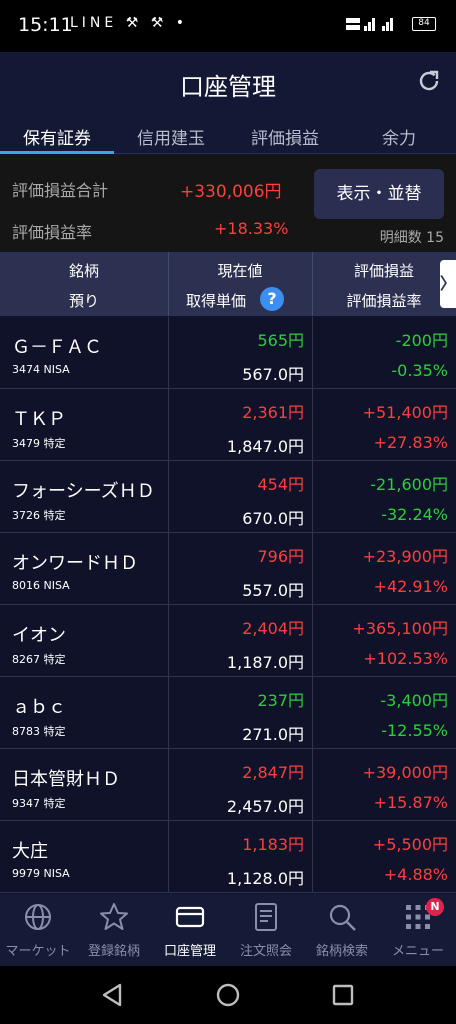 The image size is (456, 1024). Describe the element at coordinates (400, 628) in the screenshot. I see `unrealized-pl: +365,100円` at that location.